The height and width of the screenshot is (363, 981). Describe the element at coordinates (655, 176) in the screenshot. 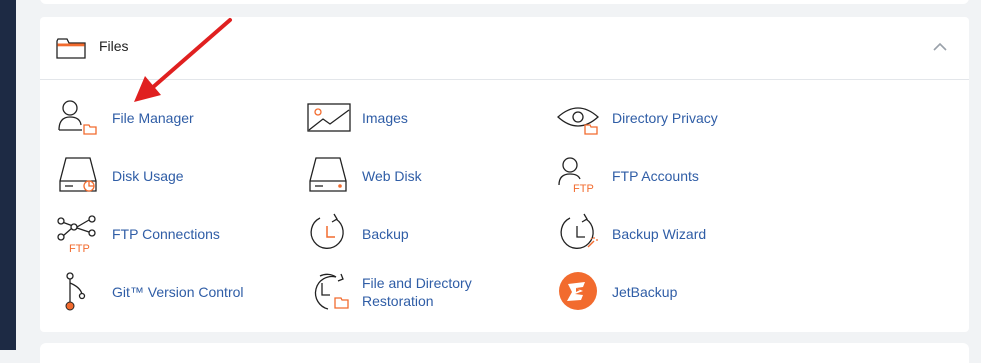

I see `tool-label: FTP Accounts` at that location.